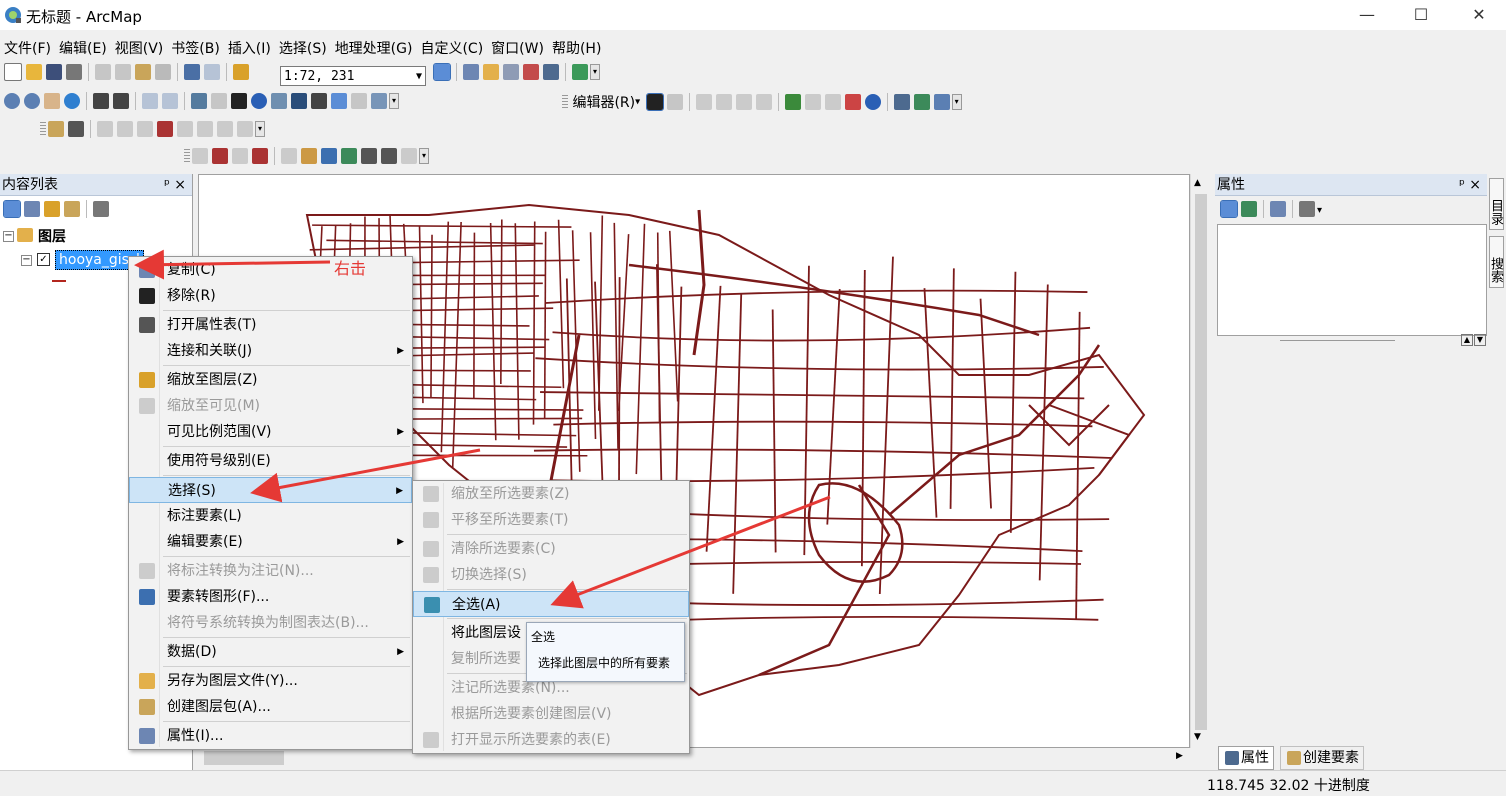 The height and width of the screenshot is (796, 1506). What do you see at coordinates (165, 129) in the screenshot?
I see `trim-icon` at bounding box center [165, 129].